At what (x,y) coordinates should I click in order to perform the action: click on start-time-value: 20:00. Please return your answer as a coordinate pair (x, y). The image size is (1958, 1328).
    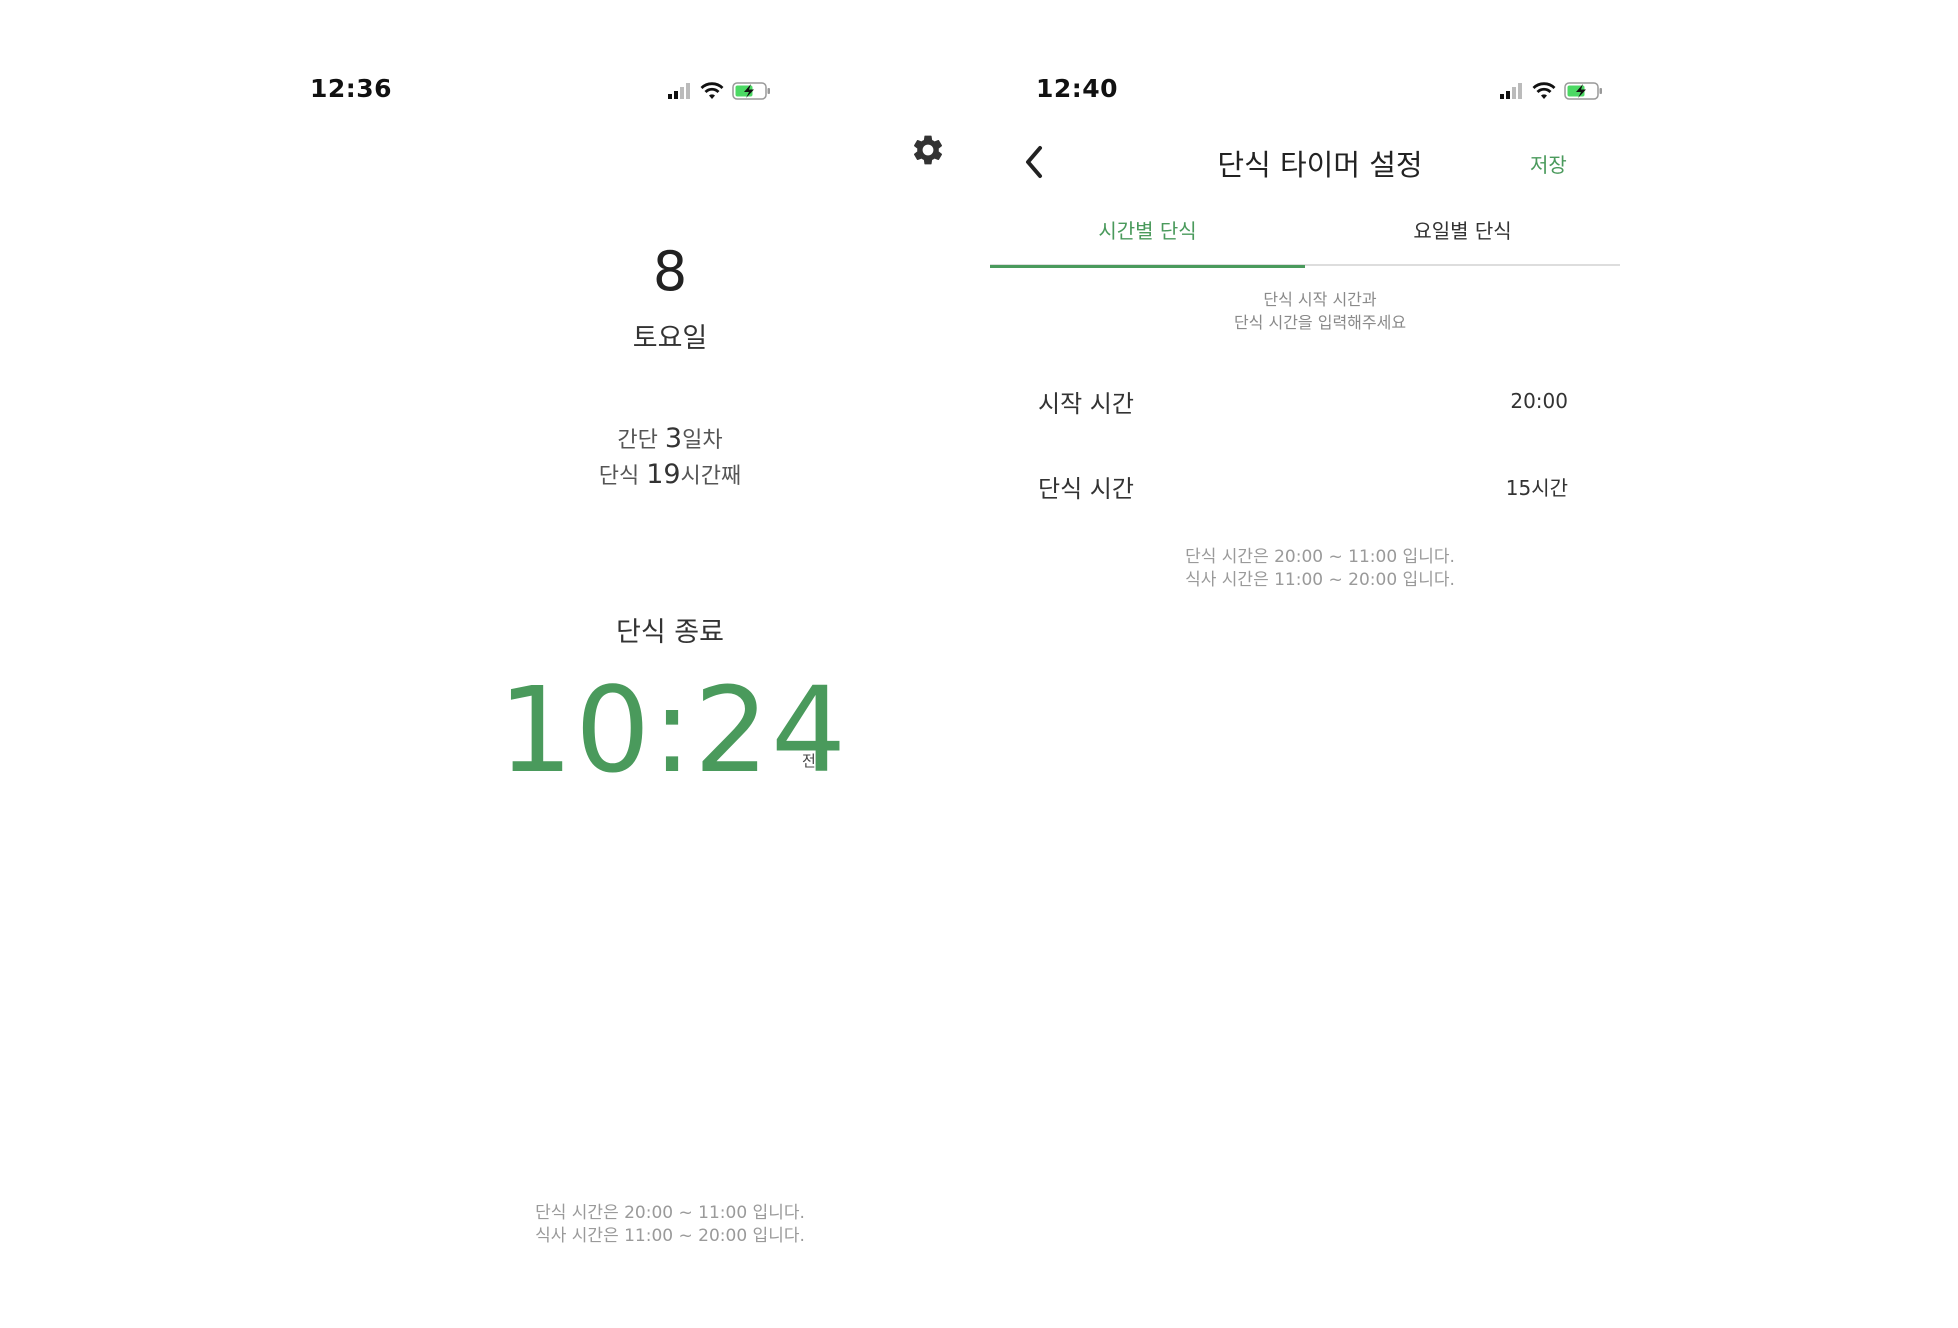
    Looking at the image, I should click on (1539, 401).